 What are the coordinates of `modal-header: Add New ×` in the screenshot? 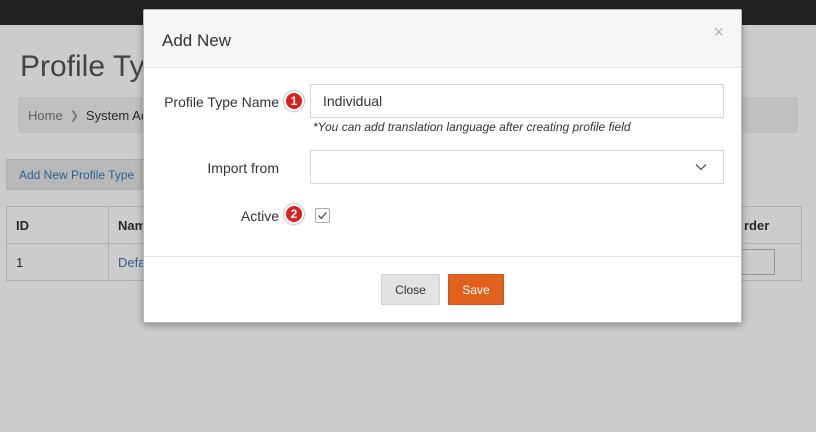 It's located at (442, 39).